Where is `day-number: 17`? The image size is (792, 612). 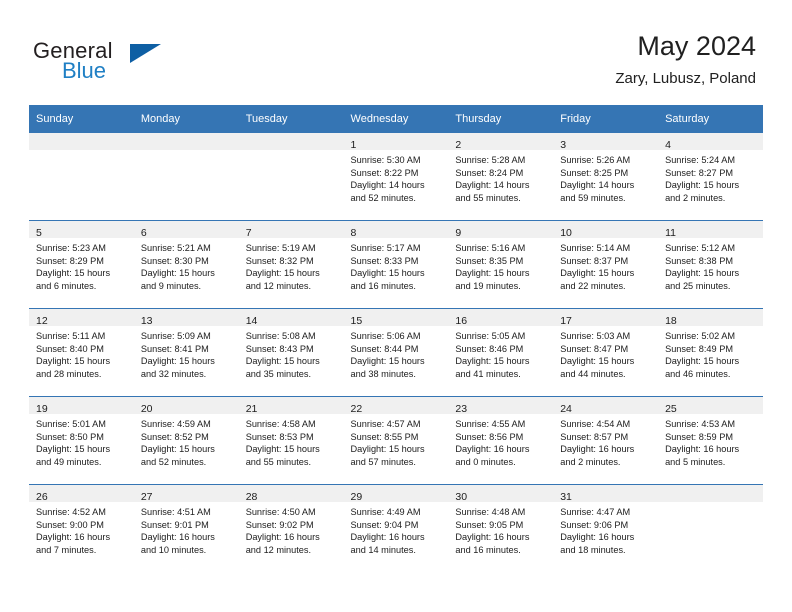
day-number: 17 is located at coordinates (566, 321).